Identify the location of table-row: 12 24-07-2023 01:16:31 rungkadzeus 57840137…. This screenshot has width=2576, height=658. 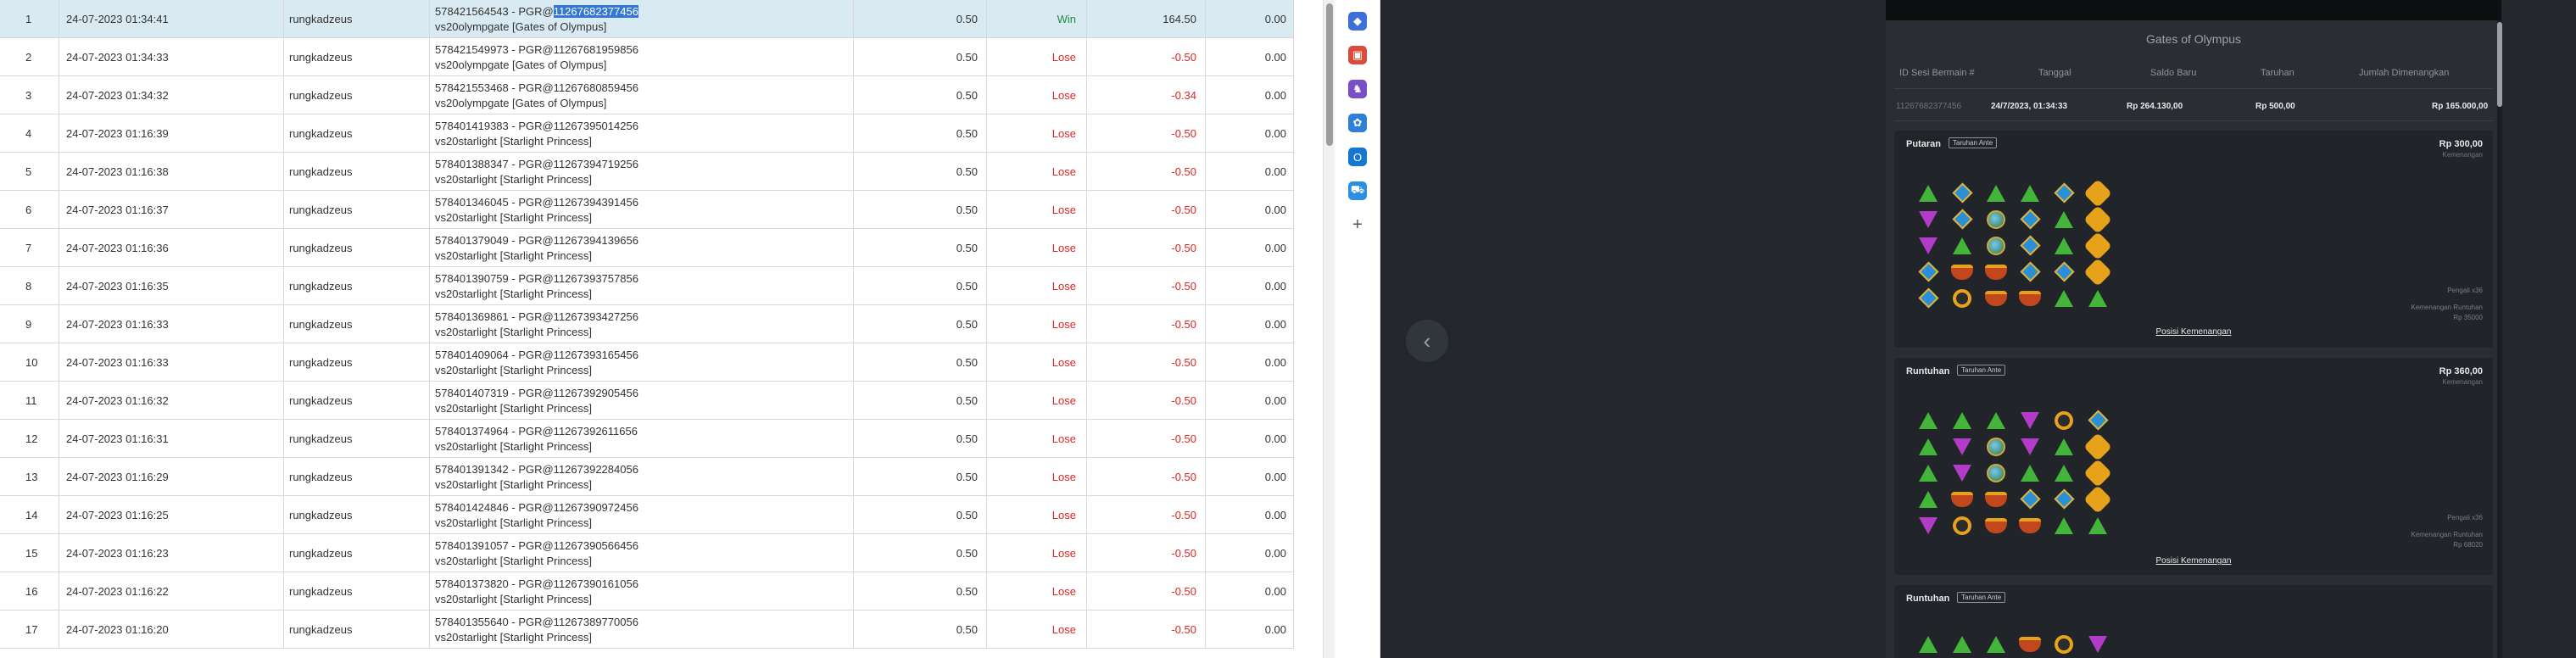
(647, 439).